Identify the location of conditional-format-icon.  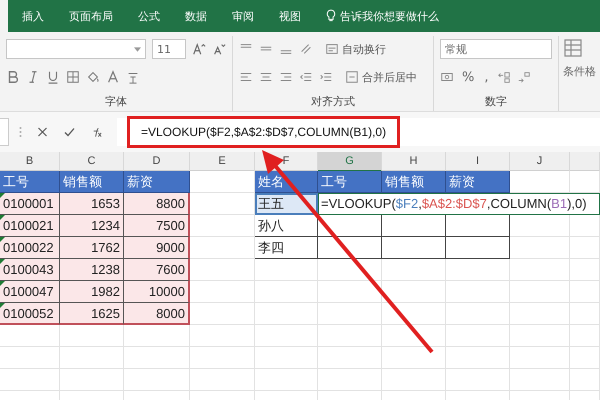
(573, 48).